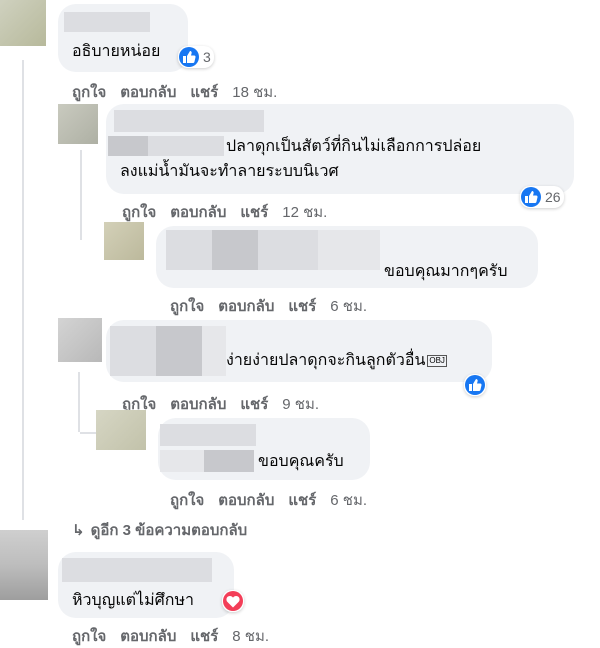  What do you see at coordinates (300, 404) in the screenshot?
I see `timestamp: 9 ชม.` at bounding box center [300, 404].